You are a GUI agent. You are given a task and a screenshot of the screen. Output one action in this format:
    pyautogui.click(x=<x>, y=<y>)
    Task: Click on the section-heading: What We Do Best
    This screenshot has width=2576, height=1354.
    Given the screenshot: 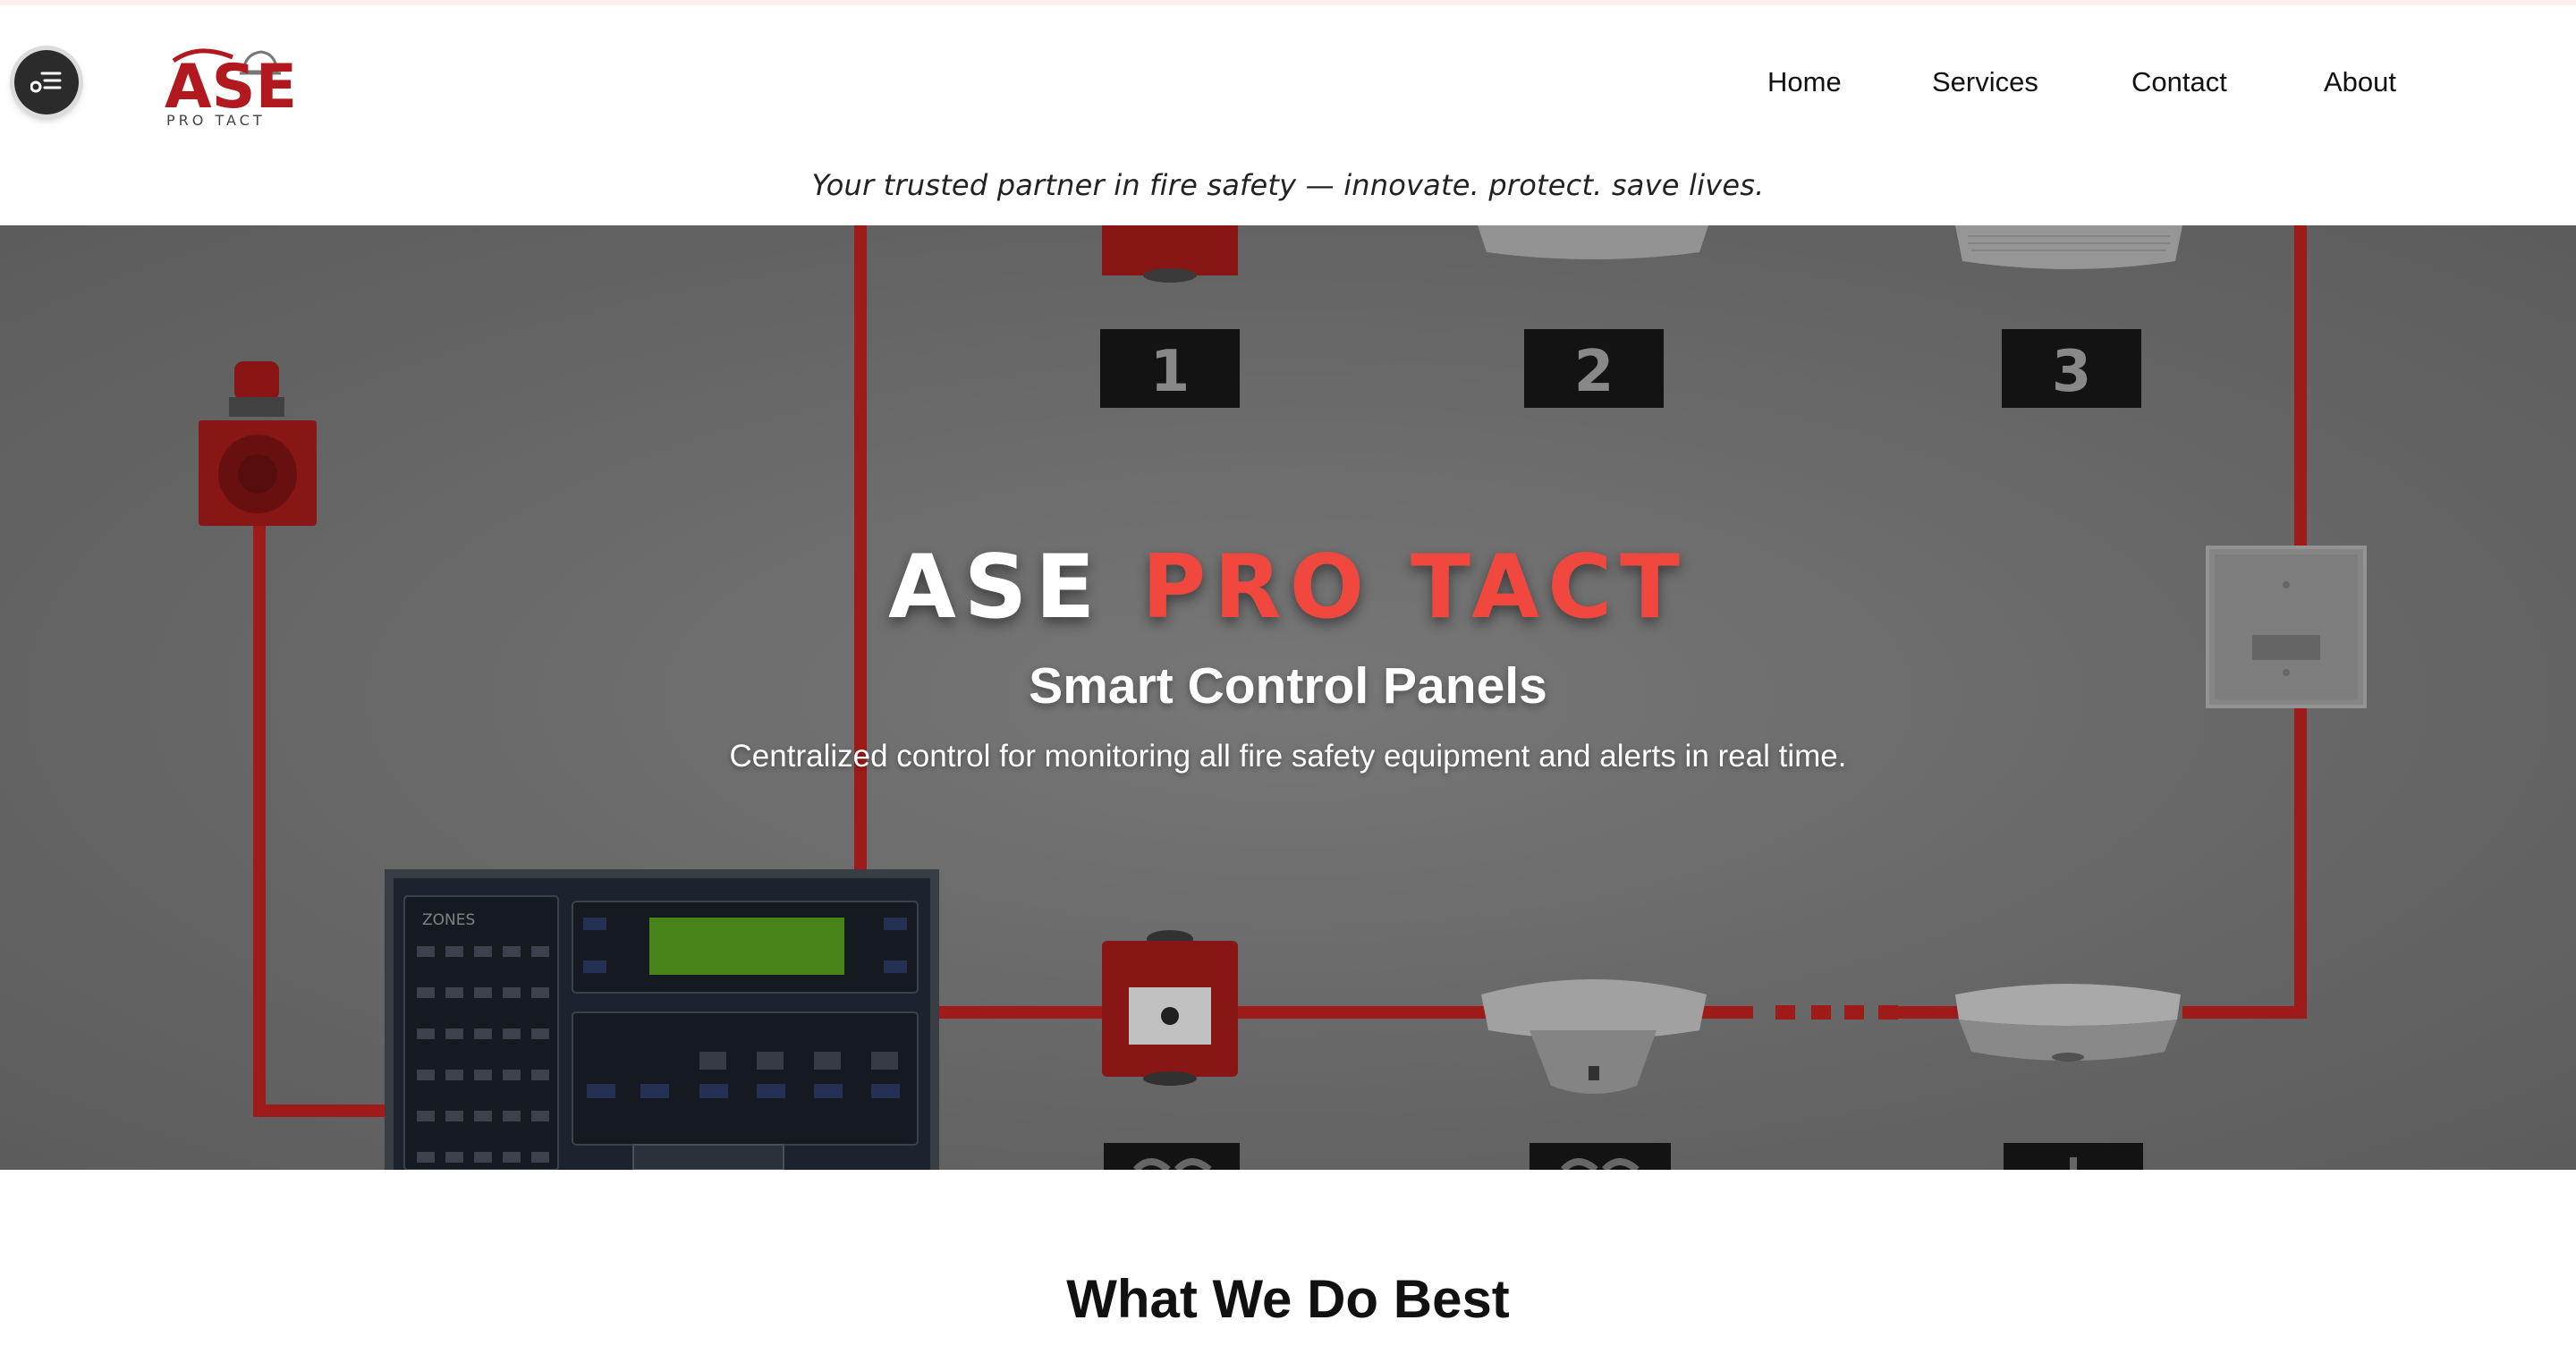 What is the action you would take?
    pyautogui.click(x=1288, y=1299)
    